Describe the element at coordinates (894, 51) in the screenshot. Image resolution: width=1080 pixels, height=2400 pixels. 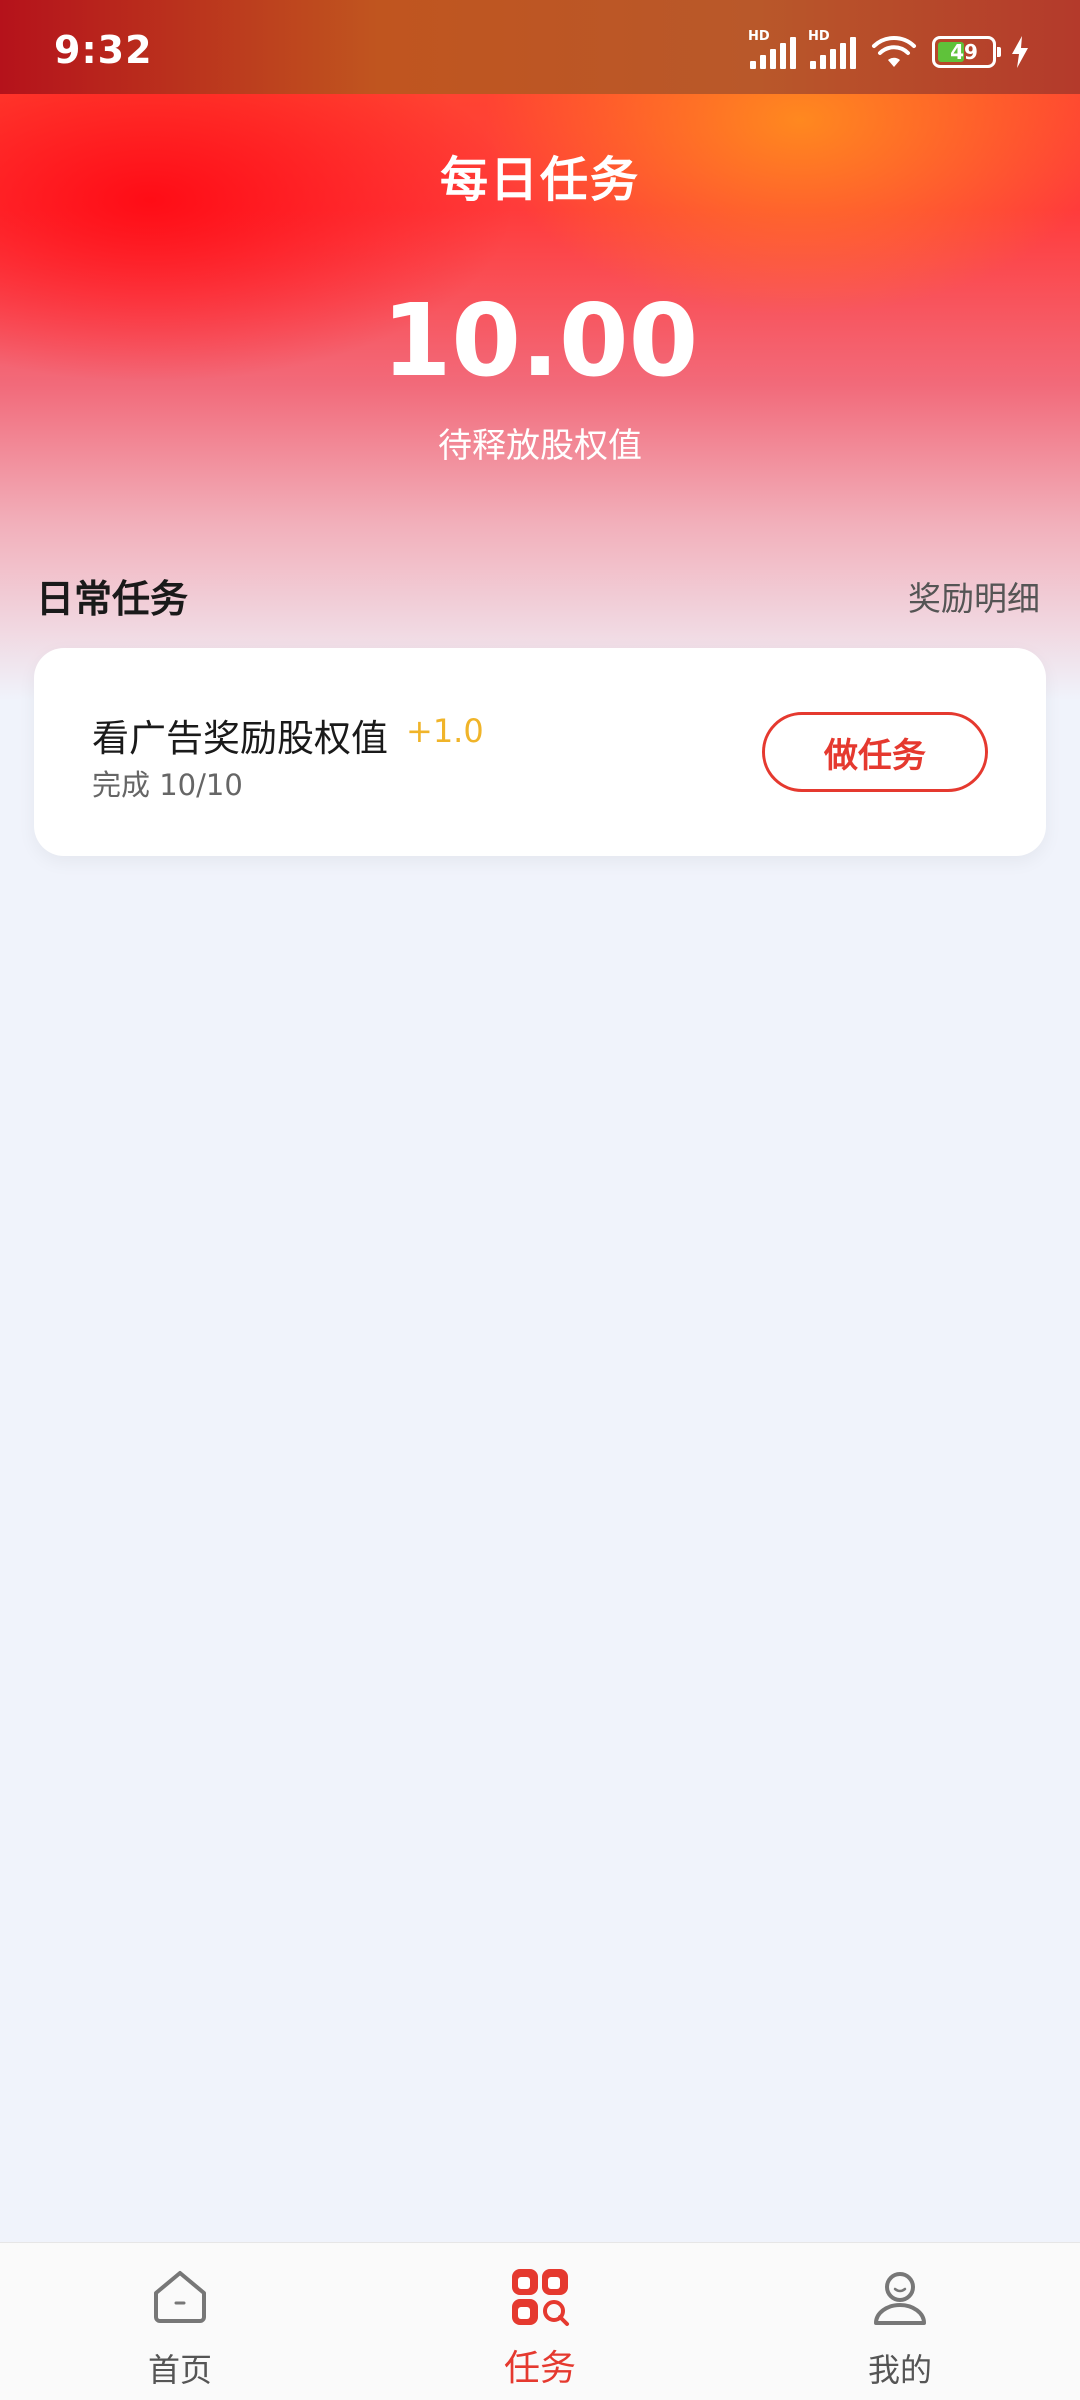
I see `wifi-icon` at that location.